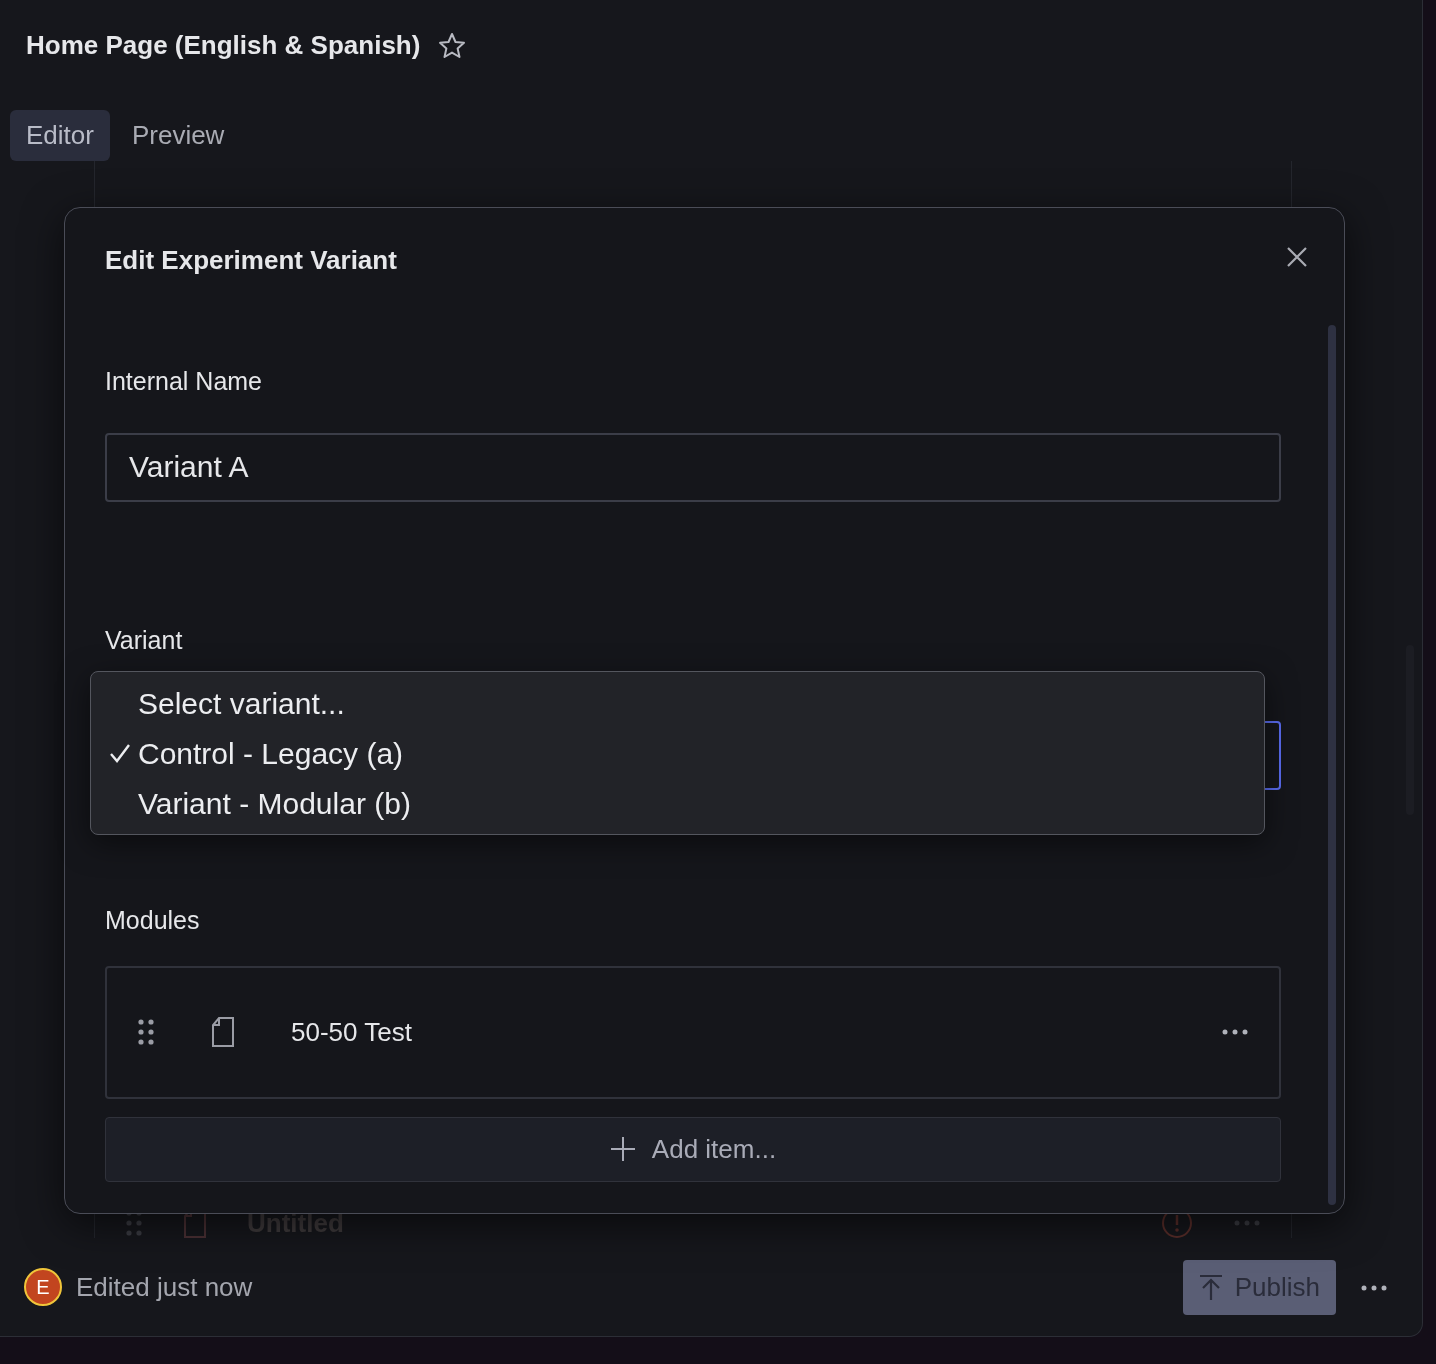 The width and height of the screenshot is (1436, 1364). What do you see at coordinates (178, 135) in the screenshot?
I see `tab: Preview` at bounding box center [178, 135].